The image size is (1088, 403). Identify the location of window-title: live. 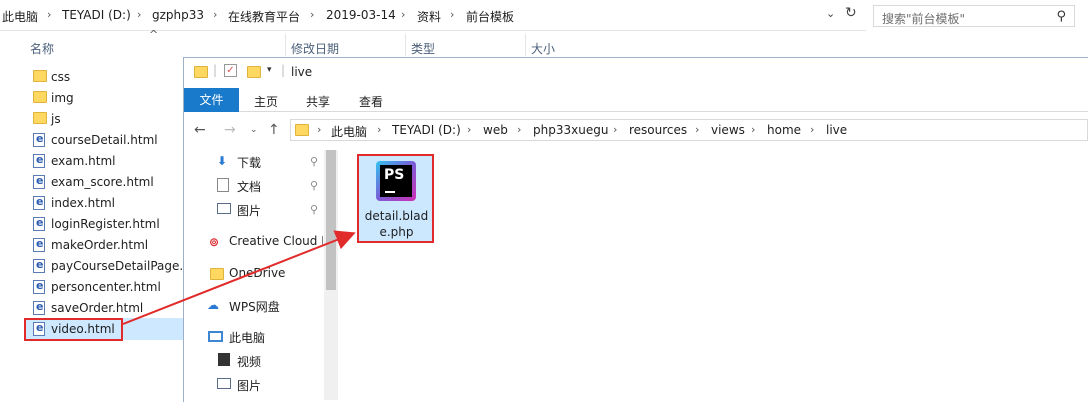
(302, 72).